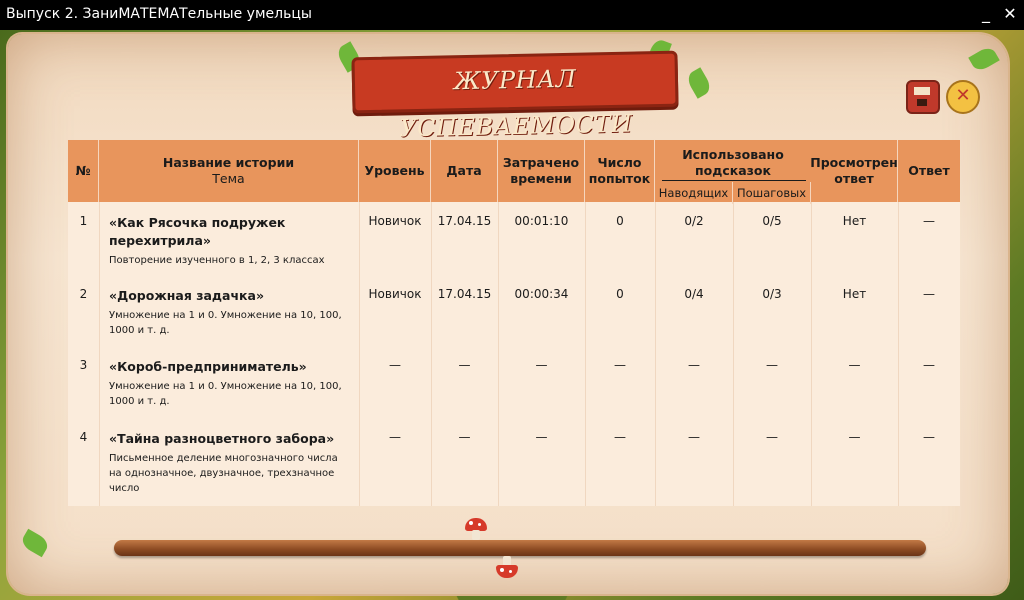 The image size is (1024, 600). What do you see at coordinates (734, 180) in the screenshot?
I see `hints-divider` at bounding box center [734, 180].